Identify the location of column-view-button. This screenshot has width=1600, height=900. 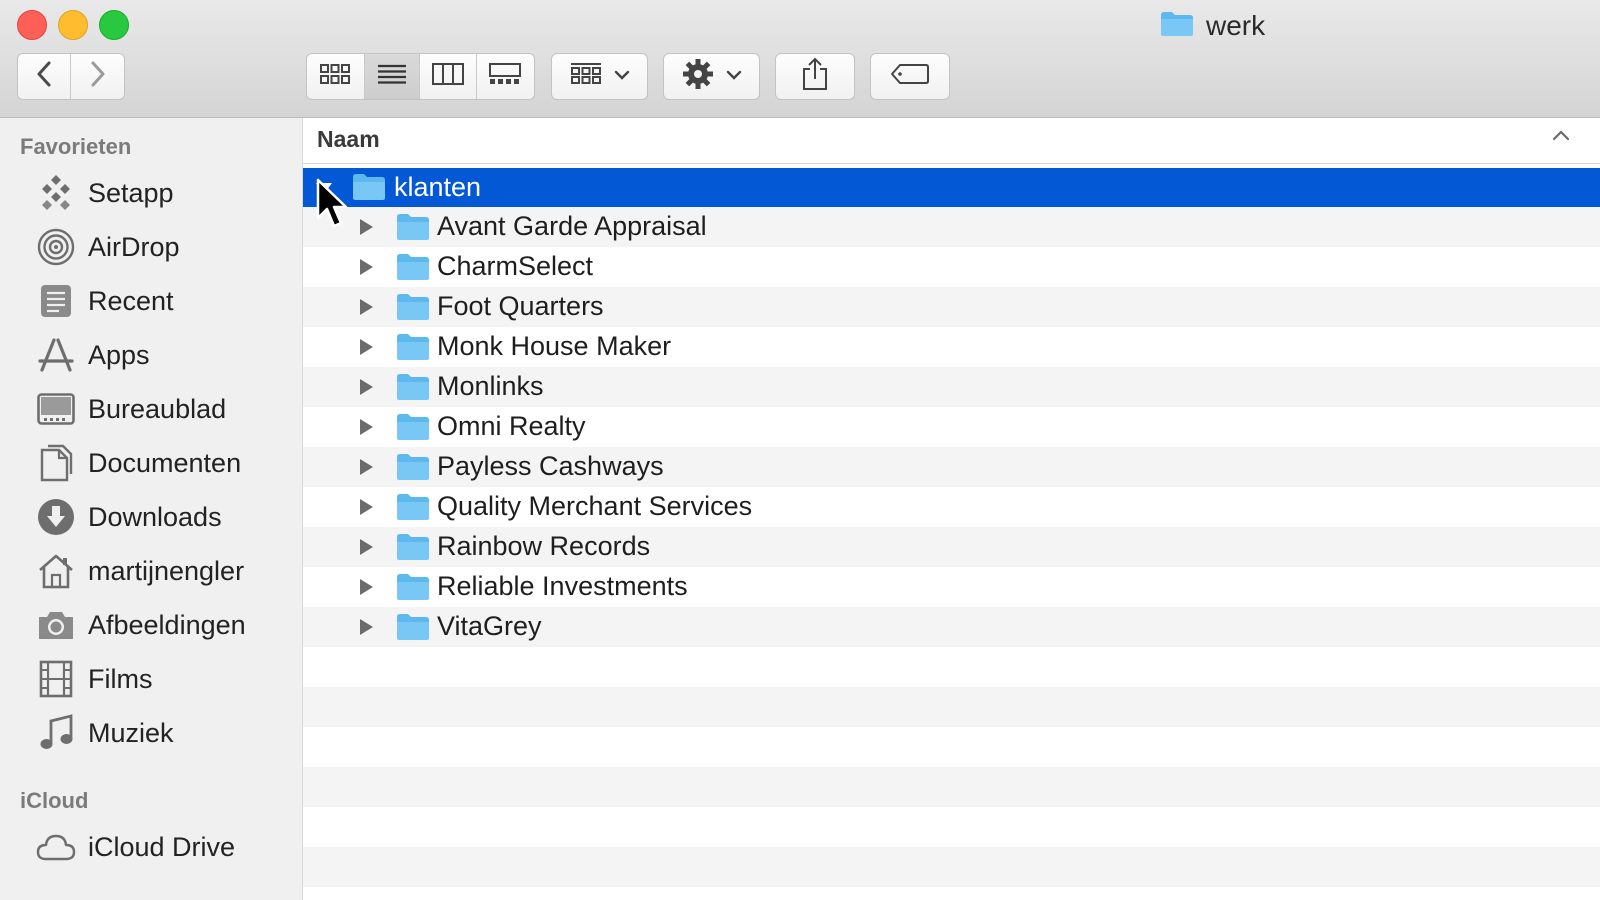
(448, 76).